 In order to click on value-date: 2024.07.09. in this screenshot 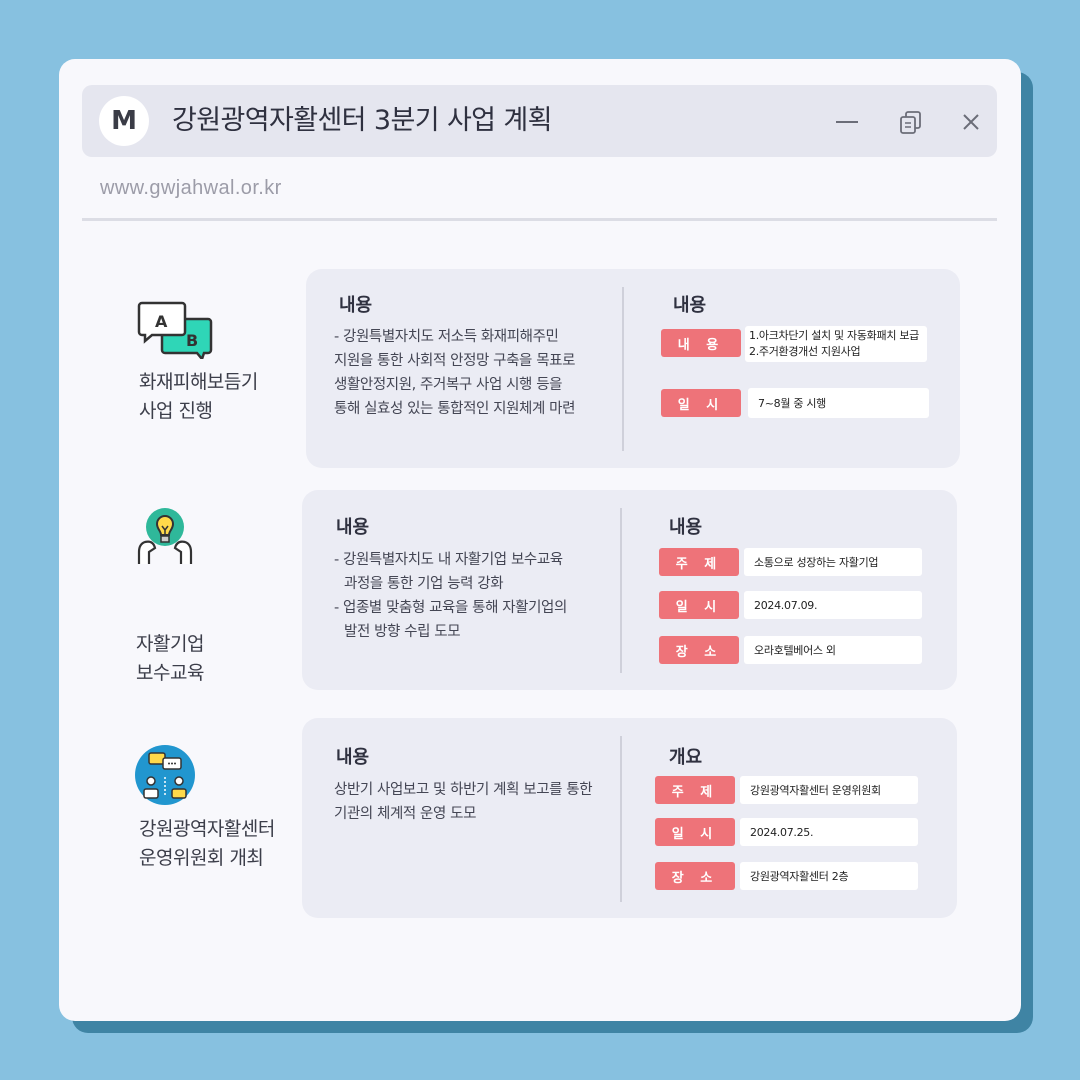, I will do `click(833, 605)`.